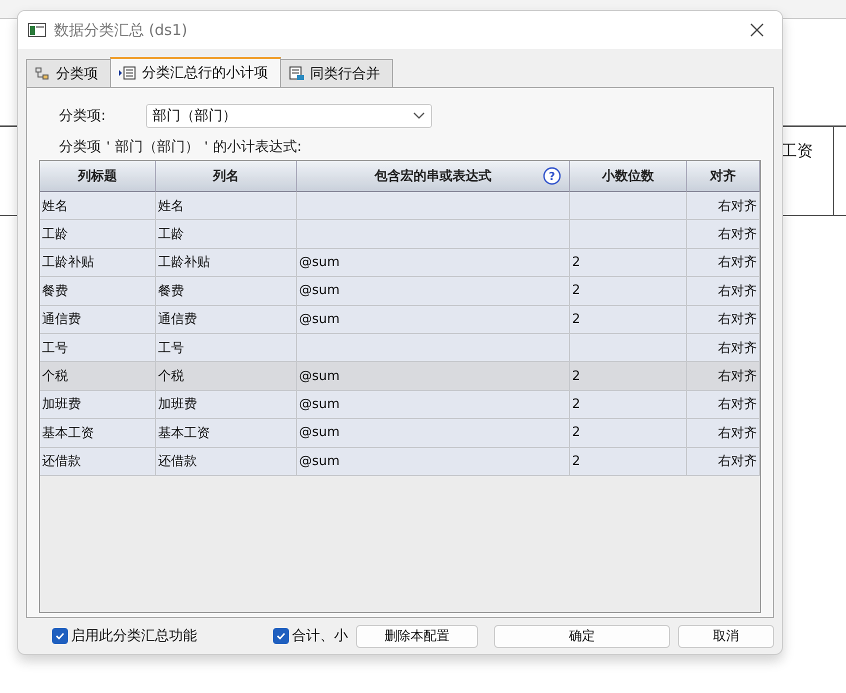 This screenshot has height=693, width=846. What do you see at coordinates (418, 116) in the screenshot?
I see `chevron-icon` at bounding box center [418, 116].